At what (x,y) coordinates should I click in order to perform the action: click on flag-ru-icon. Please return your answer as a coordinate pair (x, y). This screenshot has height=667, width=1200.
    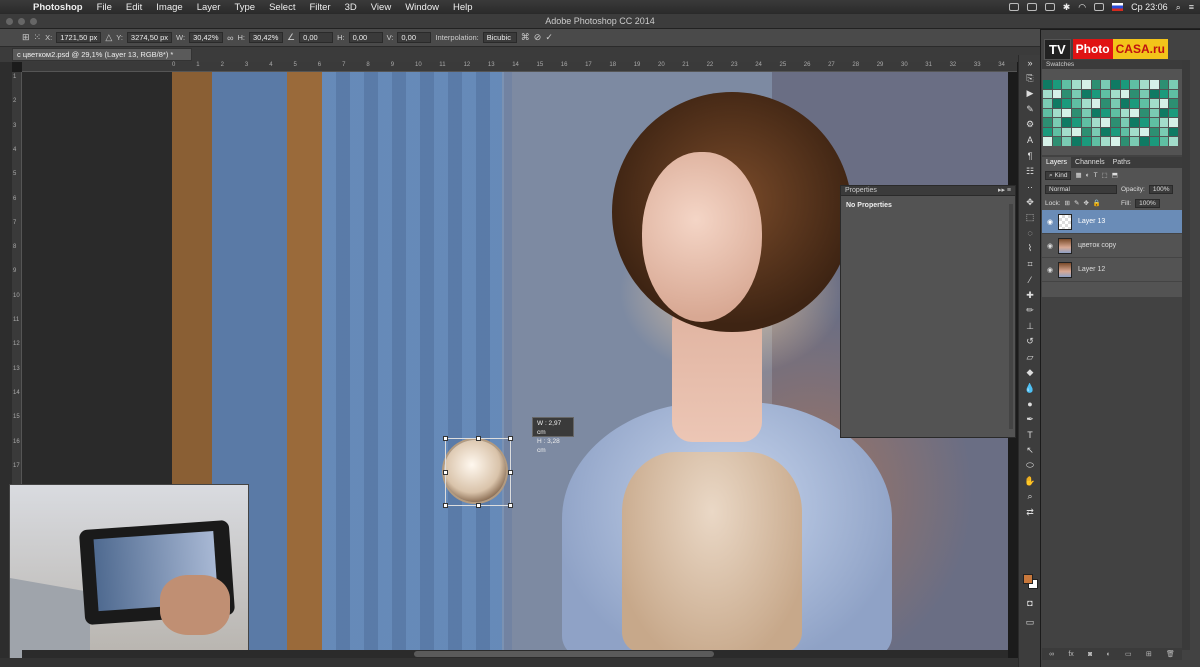
    Looking at the image, I should click on (1118, 7).